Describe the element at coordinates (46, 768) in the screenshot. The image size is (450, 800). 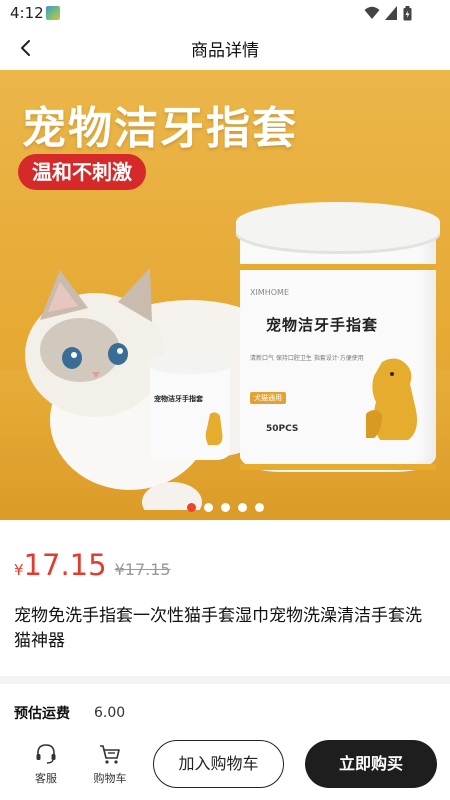
I see `customer-service-button: 客服` at that location.